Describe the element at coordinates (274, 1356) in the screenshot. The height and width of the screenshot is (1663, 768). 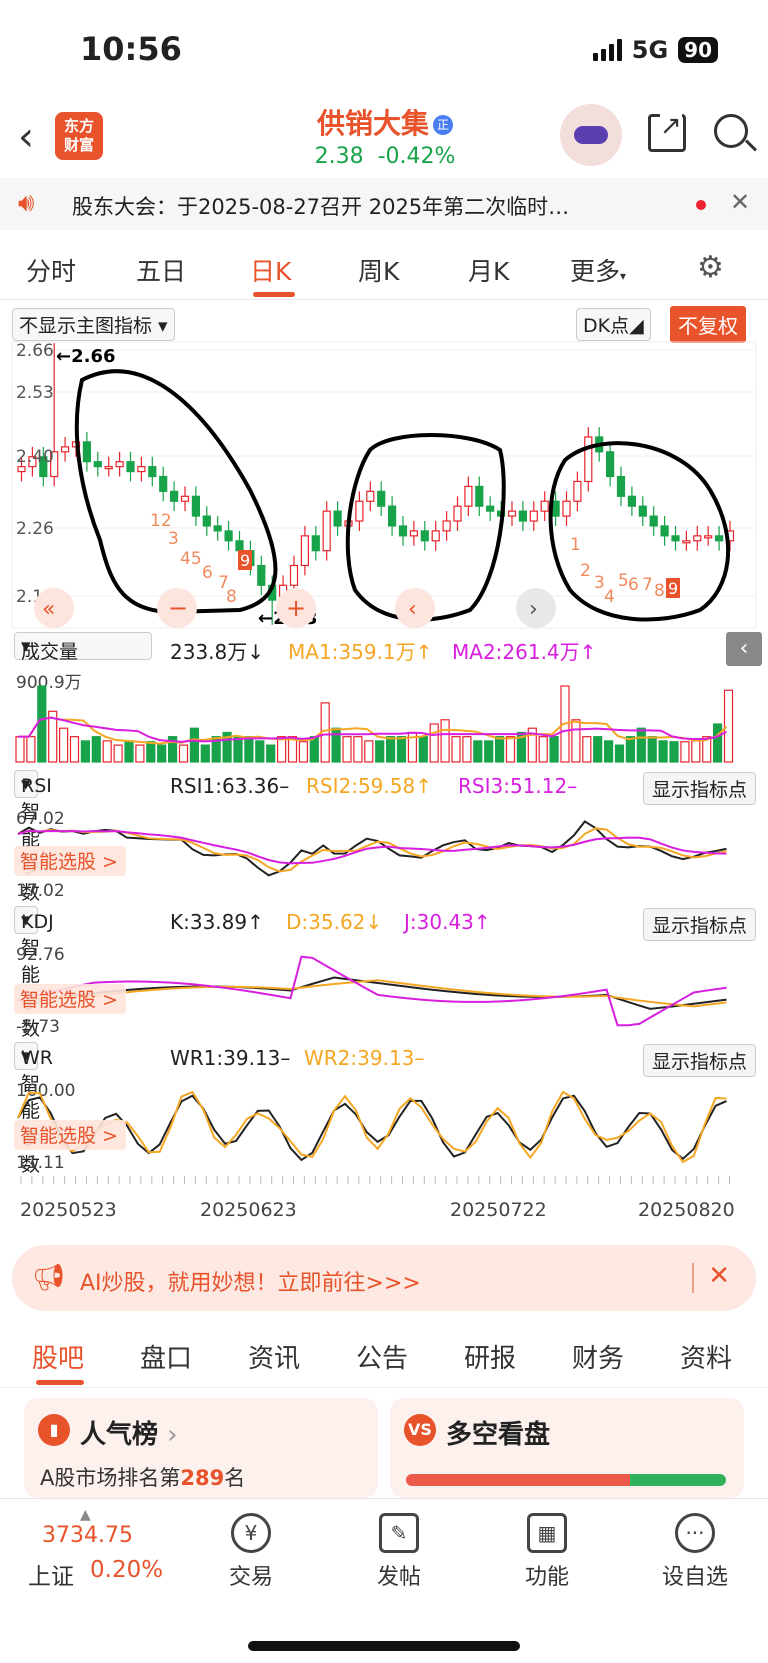
I see `tab-news: 资讯` at that location.